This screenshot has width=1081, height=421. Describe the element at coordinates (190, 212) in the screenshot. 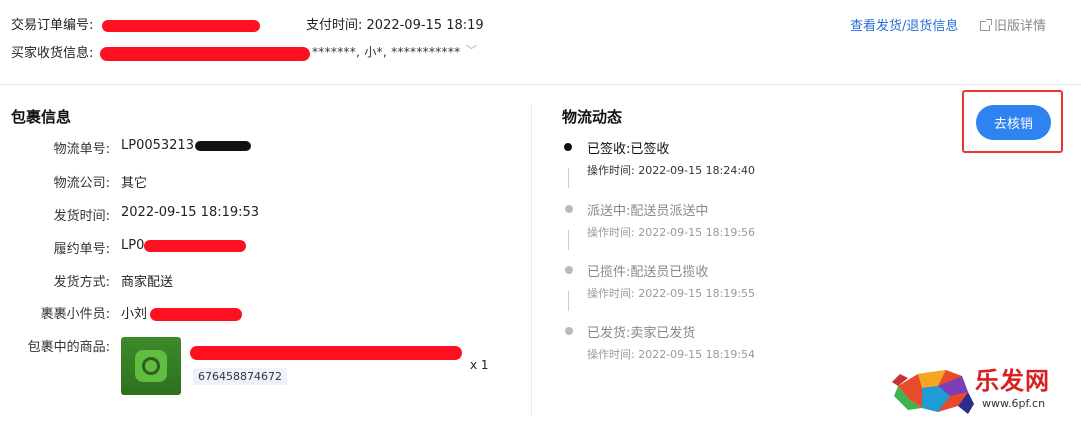

I see `field-value: 2022-09-15 18:19:53` at that location.